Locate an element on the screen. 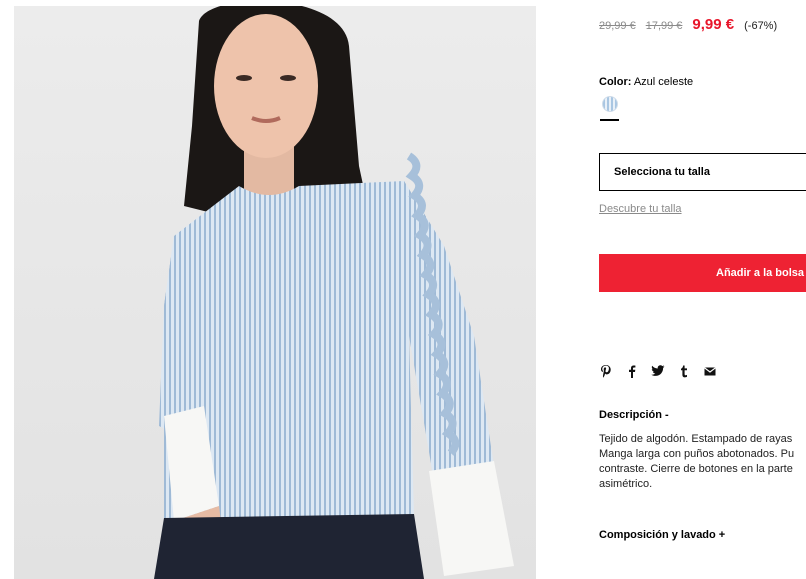 The width and height of the screenshot is (806, 579). tumblr-icon is located at coordinates (684, 371).